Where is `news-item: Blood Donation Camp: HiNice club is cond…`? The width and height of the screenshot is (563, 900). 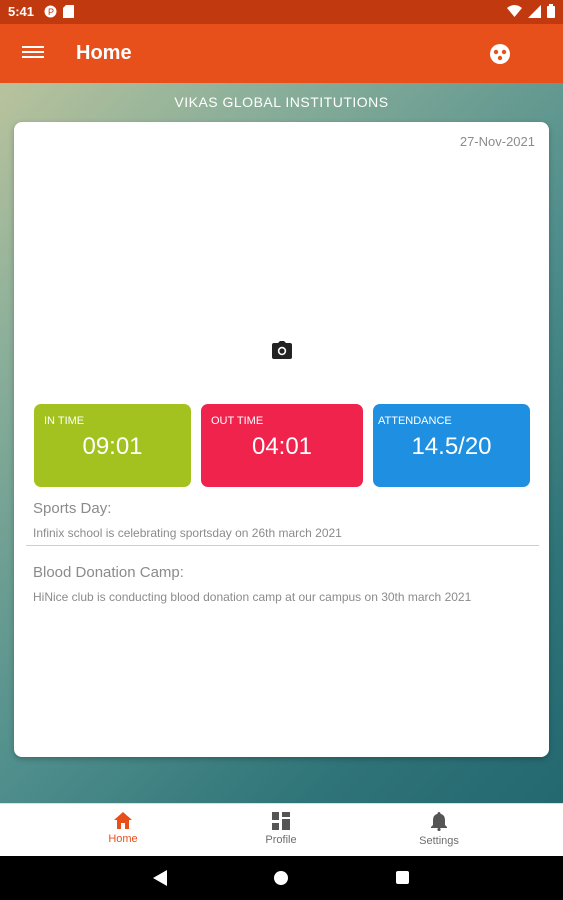
news-item: Blood Donation Camp: HiNice club is cond… is located at coordinates (252, 584).